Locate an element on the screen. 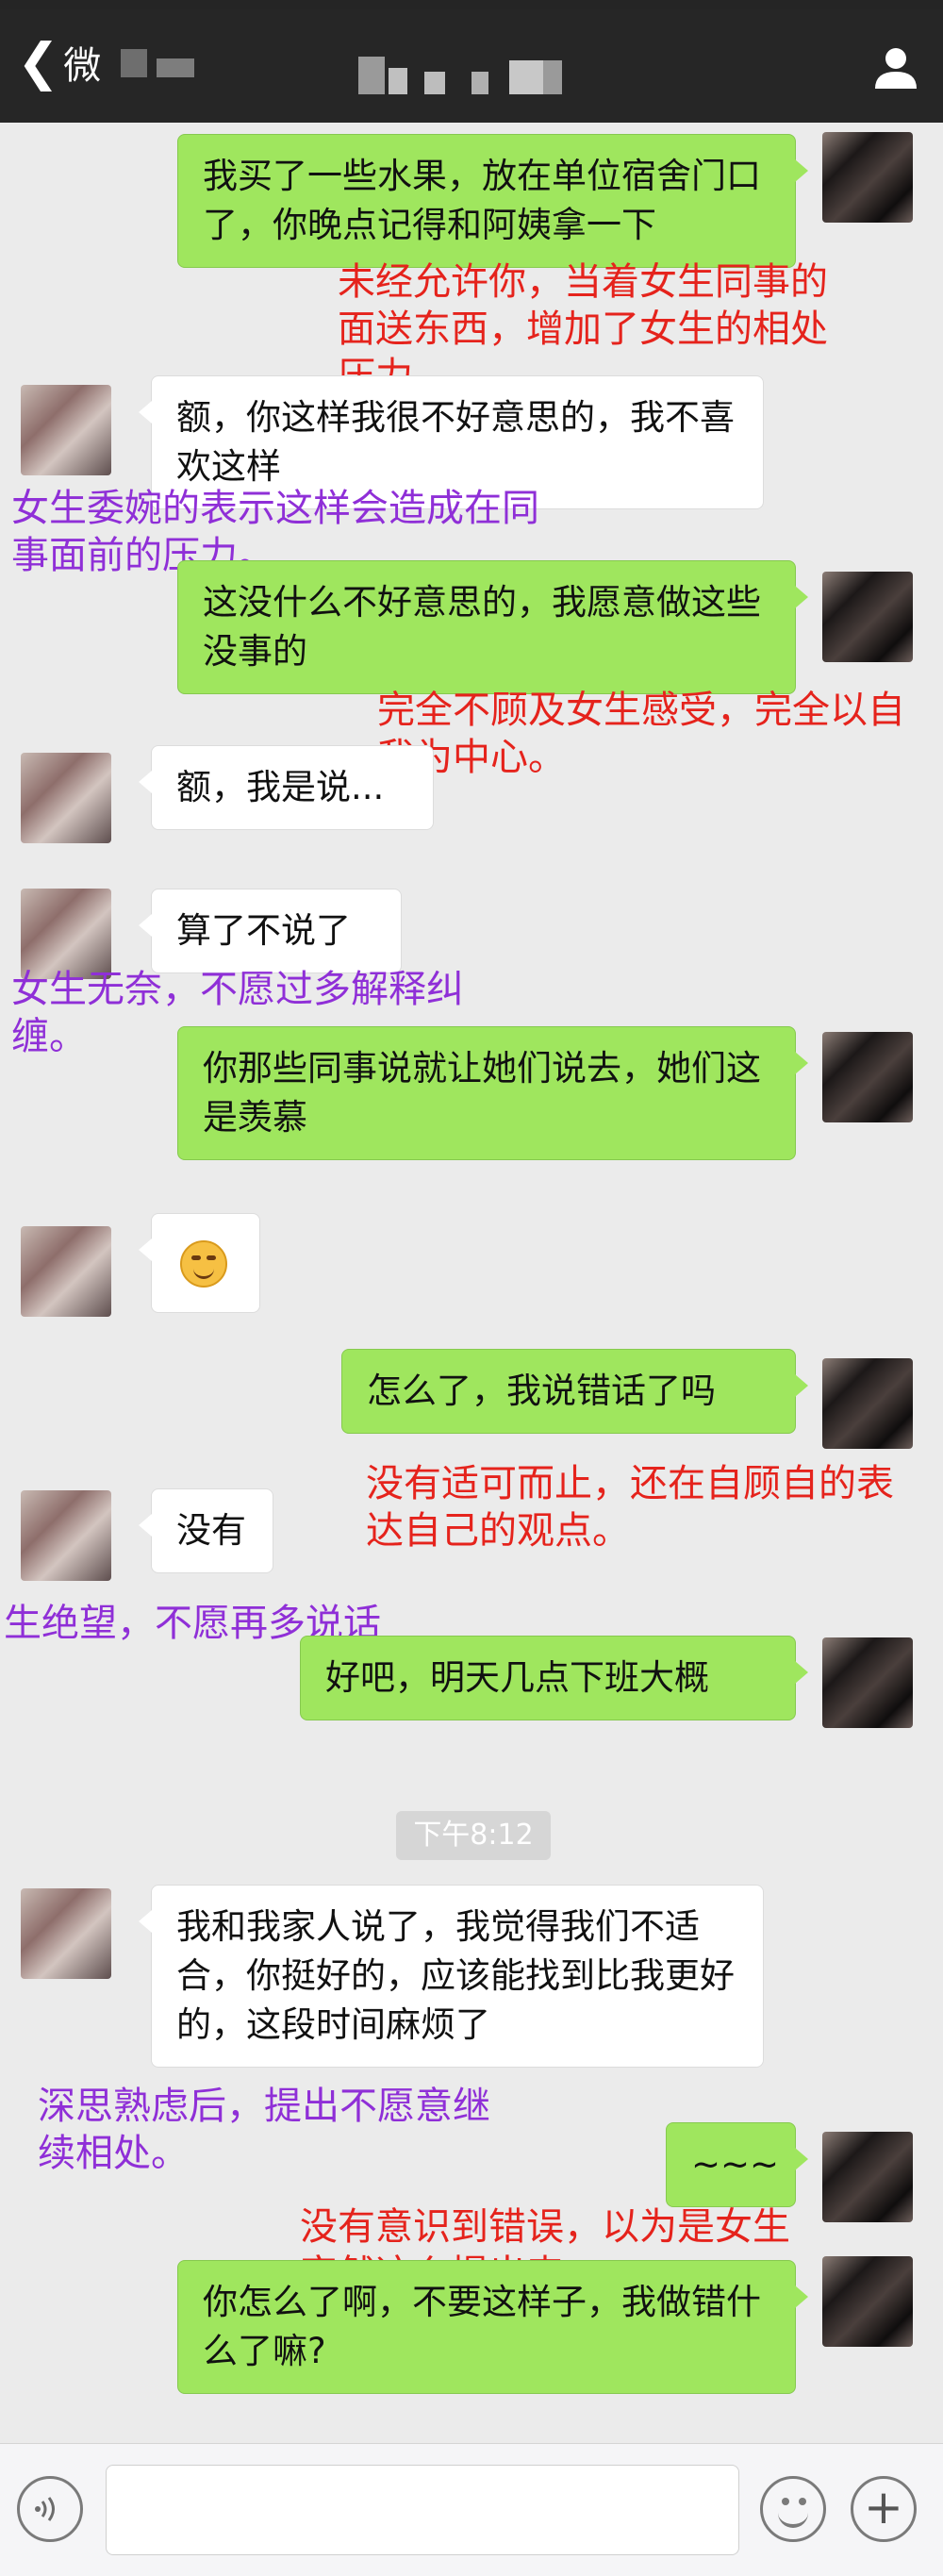 The image size is (943, 2576). outgoing-message: 我买了一些水果，放在单位宿舍门口了，你晚点记得和阿姨拿一下 is located at coordinates (492, 201).